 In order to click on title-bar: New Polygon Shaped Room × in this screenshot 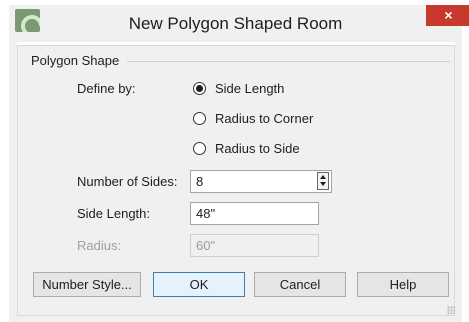, I will do `click(239, 23)`.